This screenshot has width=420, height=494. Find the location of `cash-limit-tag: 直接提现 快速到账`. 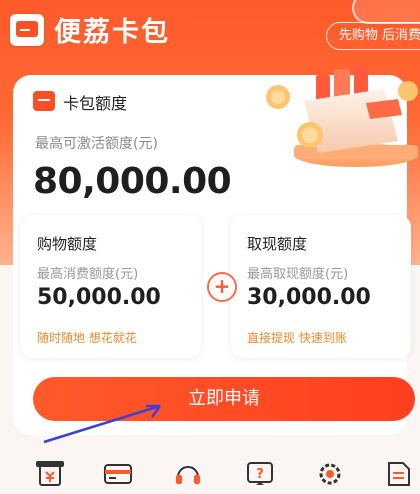

cash-limit-tag: 直接提现 快速到账 is located at coordinates (297, 338).